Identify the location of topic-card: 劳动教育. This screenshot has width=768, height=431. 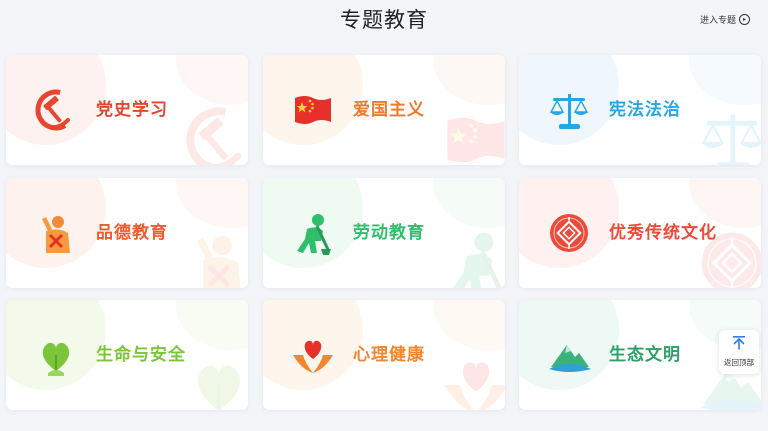
(384, 233).